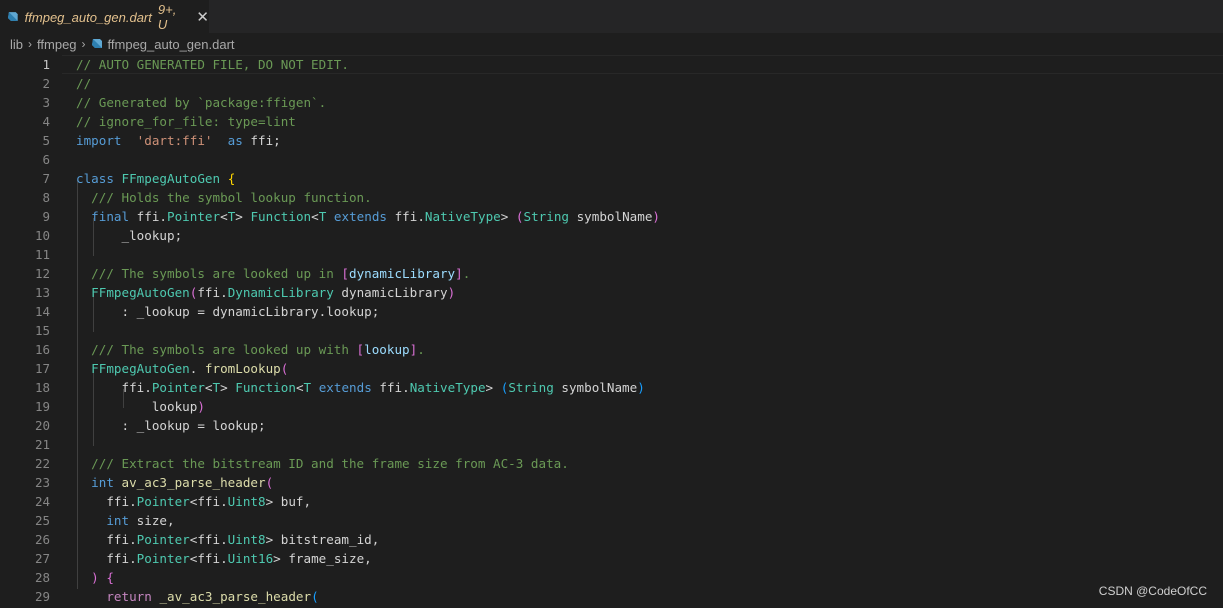 This screenshot has width=1223, height=608. Describe the element at coordinates (212, 64) in the screenshot. I see `code-token: // AUTO GENERATED FILE, DO NOT EDIT.` at that location.